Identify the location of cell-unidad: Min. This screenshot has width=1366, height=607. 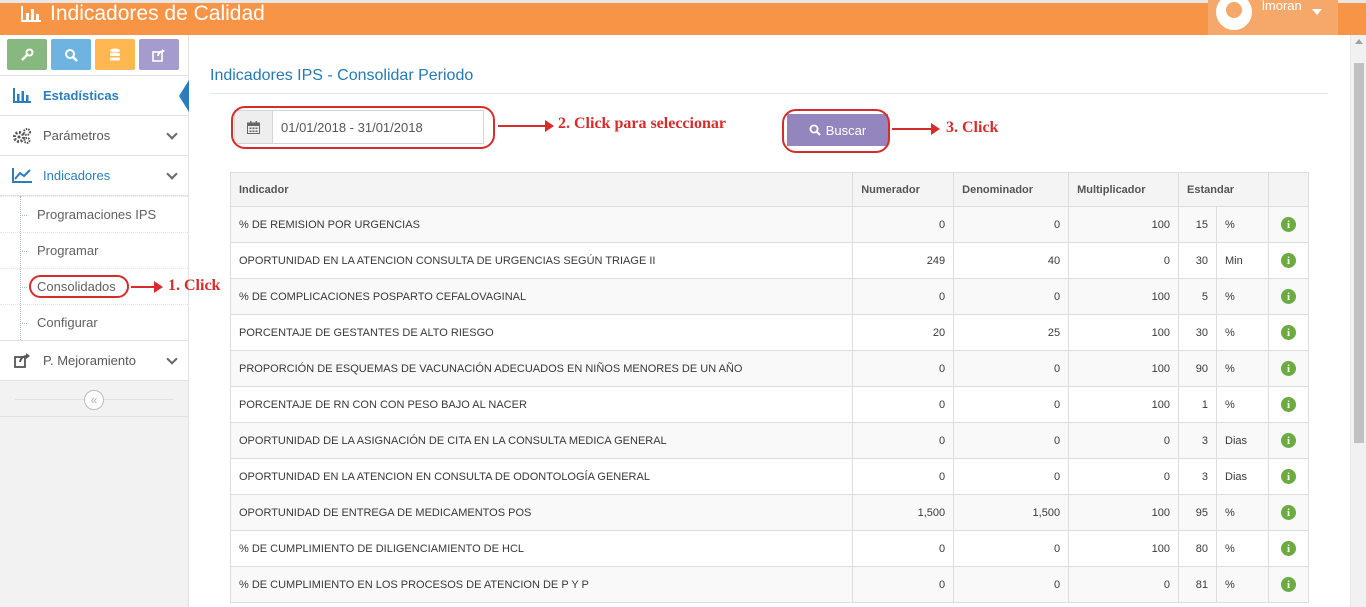
(1242, 260).